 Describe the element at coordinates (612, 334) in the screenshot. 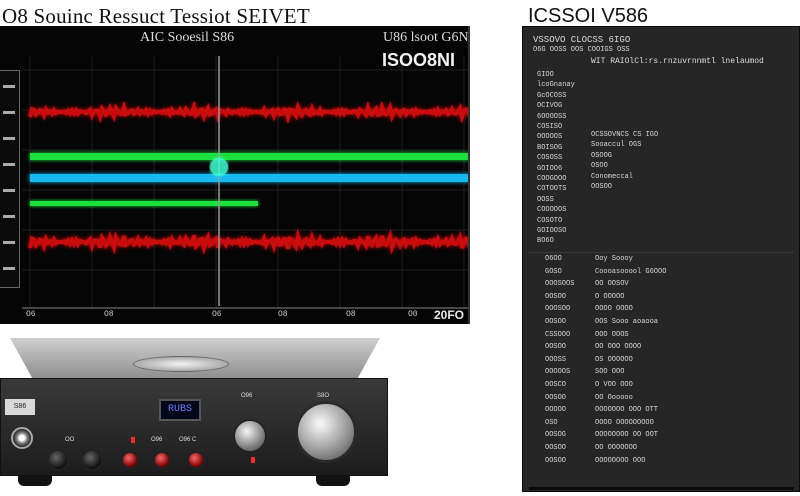

I see `spec-row: OOO OOOS` at that location.